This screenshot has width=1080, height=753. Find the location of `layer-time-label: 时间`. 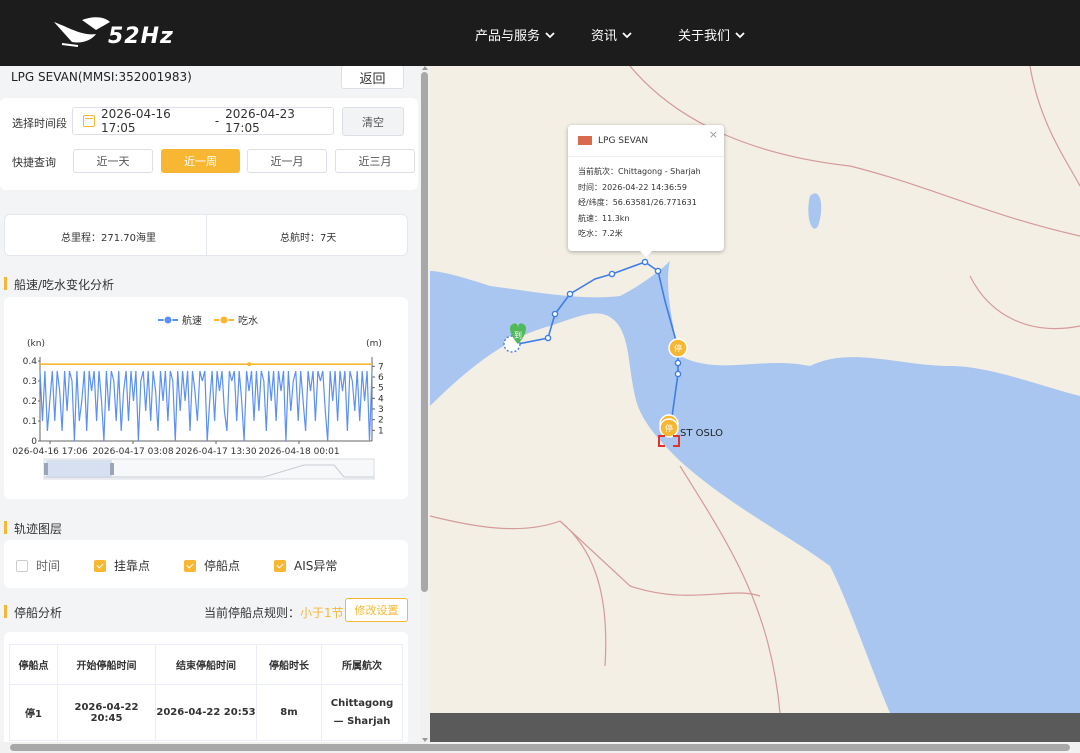

layer-time-label: 时间 is located at coordinates (48, 566).